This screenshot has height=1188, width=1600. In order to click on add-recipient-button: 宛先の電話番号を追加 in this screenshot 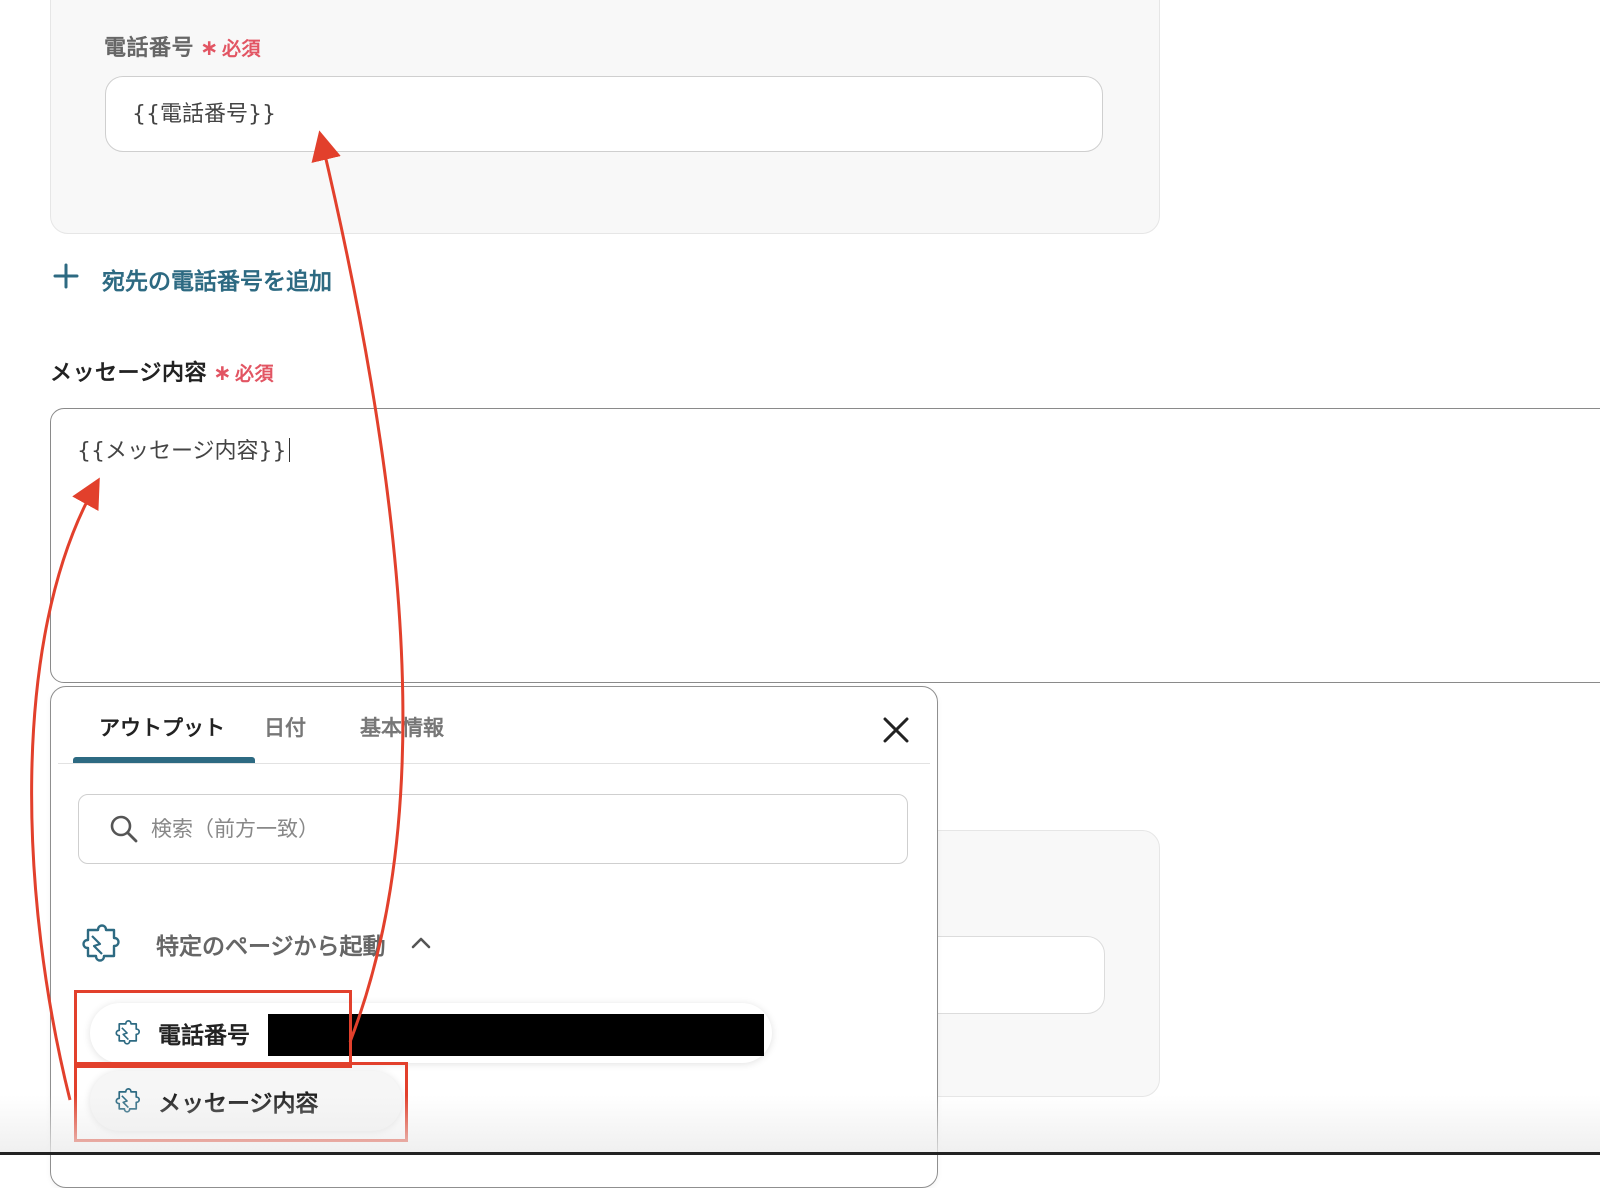, I will do `click(192, 279)`.